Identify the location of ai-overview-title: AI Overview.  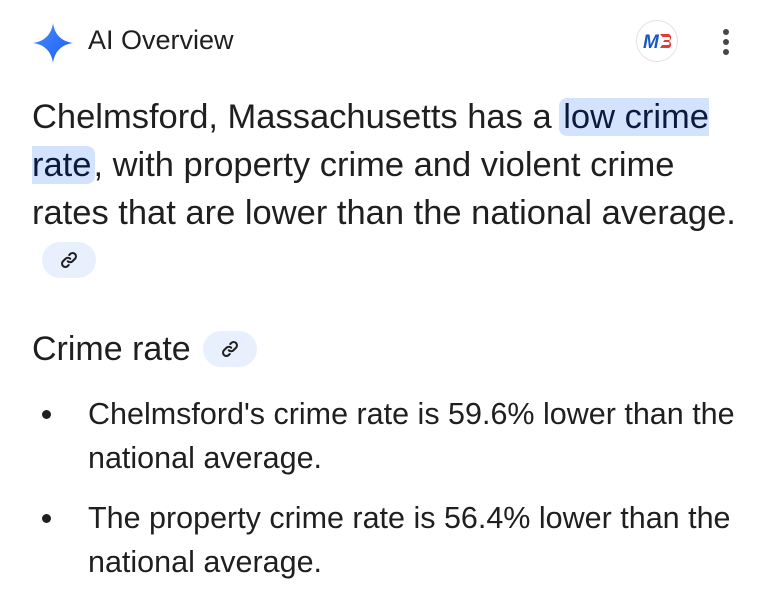
(161, 40).